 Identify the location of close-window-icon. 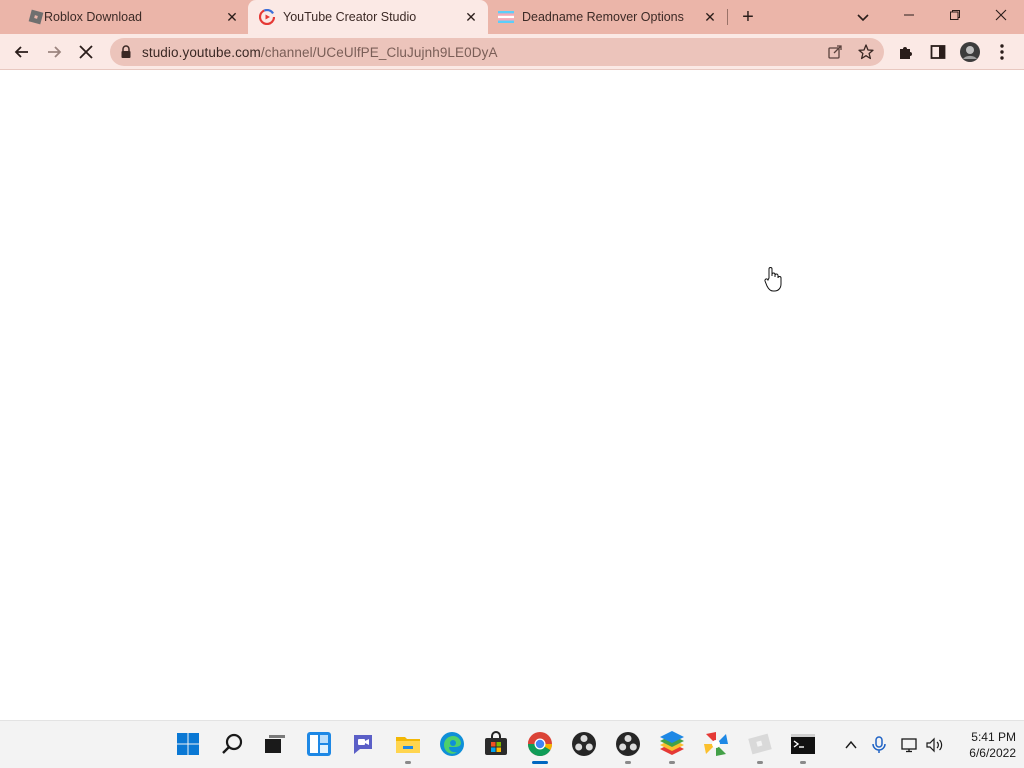
(1001, 15).